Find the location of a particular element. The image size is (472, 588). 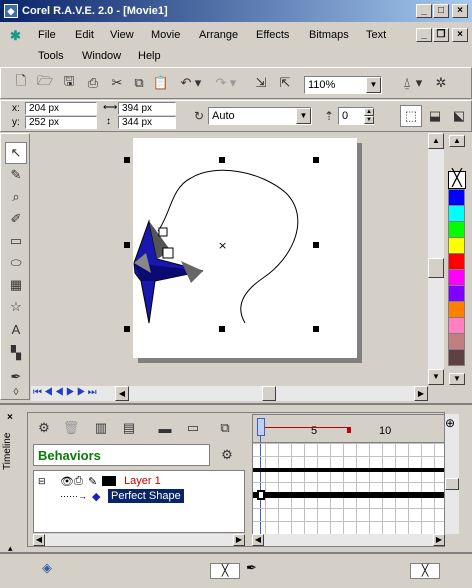

menu-view: View is located at coordinates (122, 35).